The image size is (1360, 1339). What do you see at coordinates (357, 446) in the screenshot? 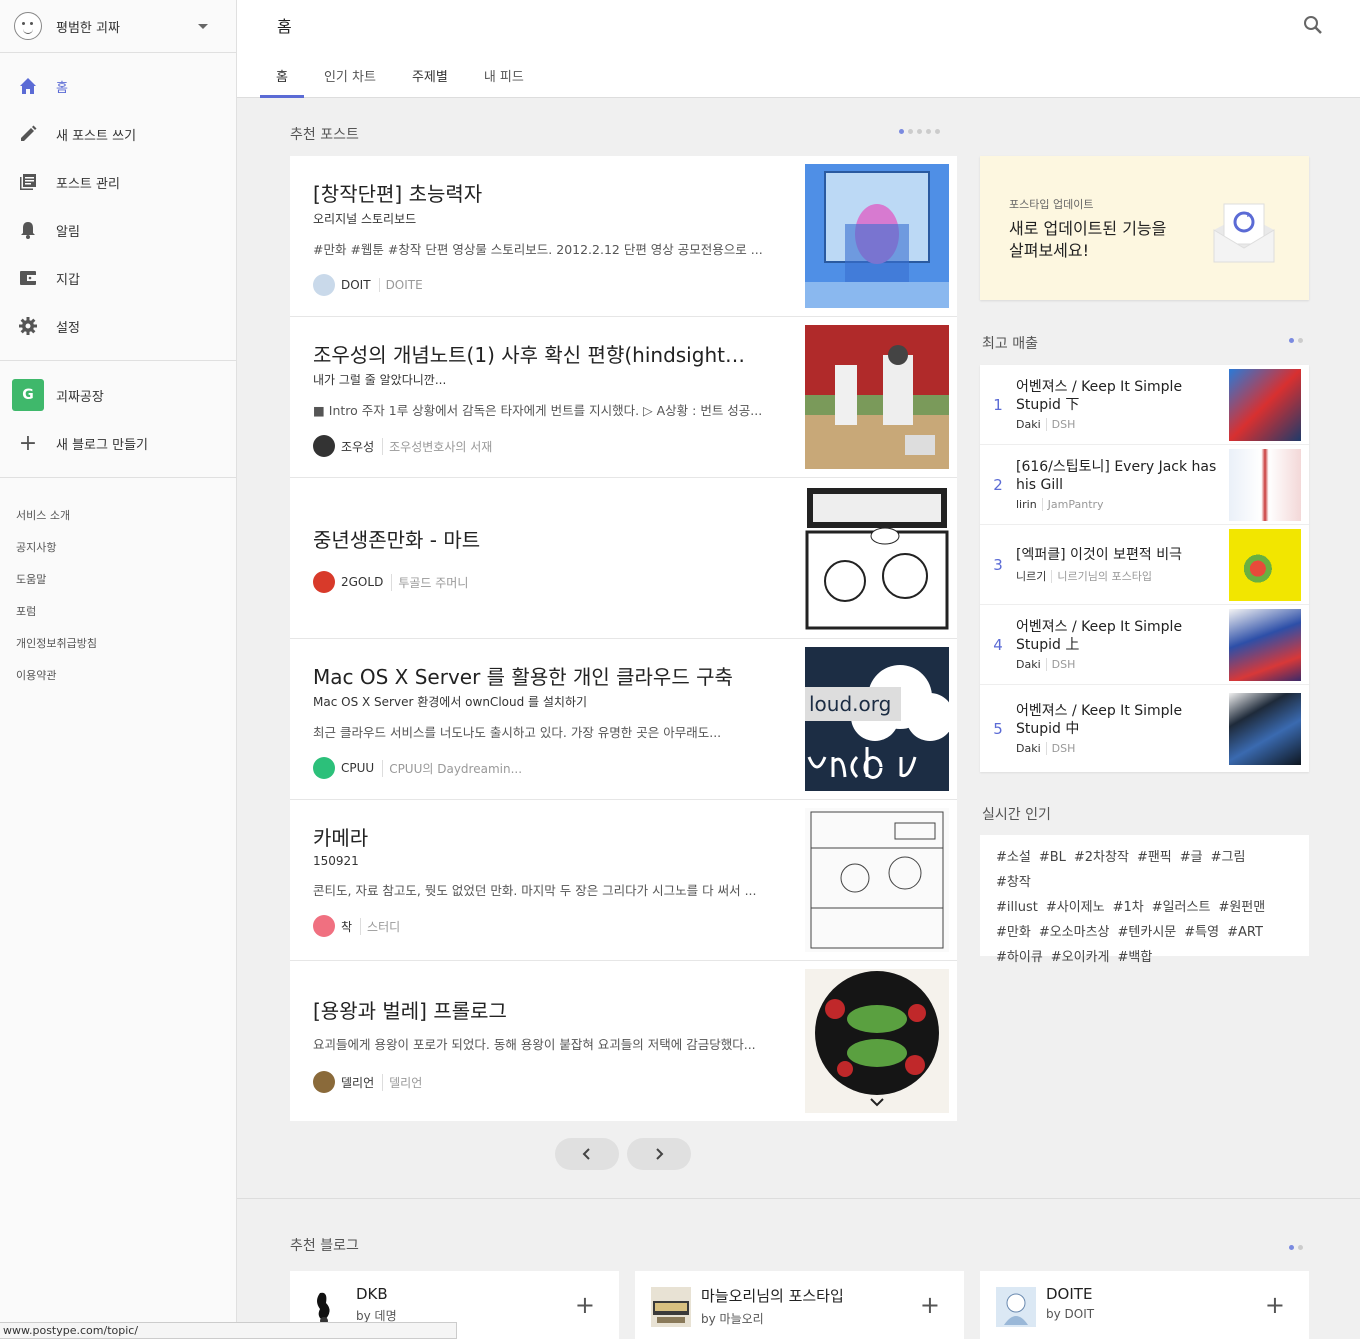
I see `post-author: 조우성` at bounding box center [357, 446].